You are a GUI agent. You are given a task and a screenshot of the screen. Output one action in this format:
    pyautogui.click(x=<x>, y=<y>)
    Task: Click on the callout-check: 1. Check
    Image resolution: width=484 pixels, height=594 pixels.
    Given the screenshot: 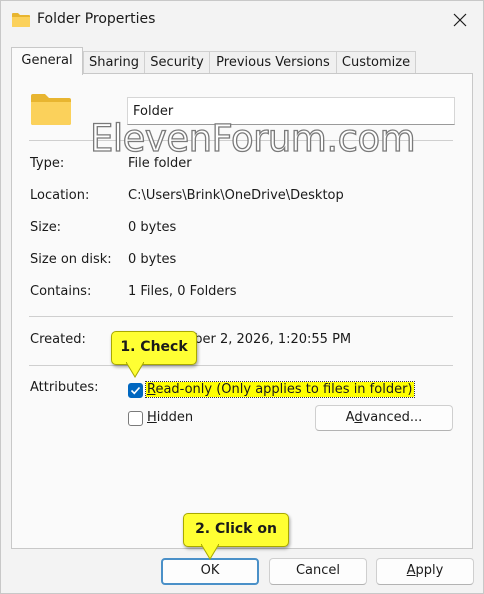 What is the action you would take?
    pyautogui.click(x=154, y=348)
    